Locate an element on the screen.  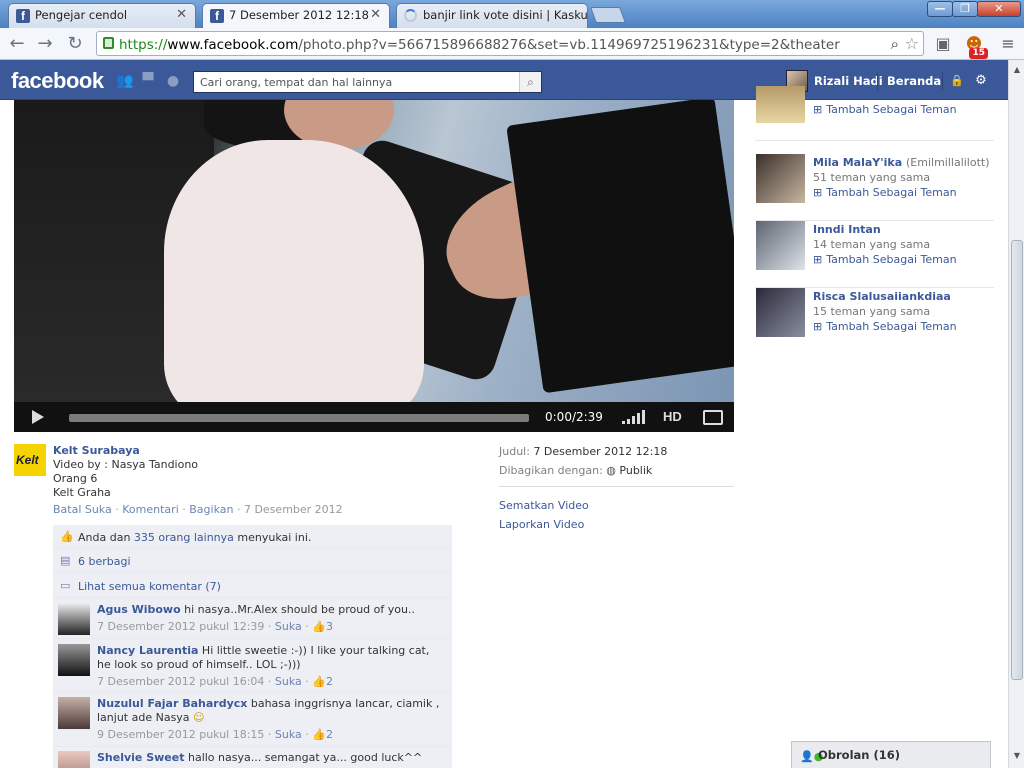
facebook-logo: facebook is located at coordinates (57, 81).